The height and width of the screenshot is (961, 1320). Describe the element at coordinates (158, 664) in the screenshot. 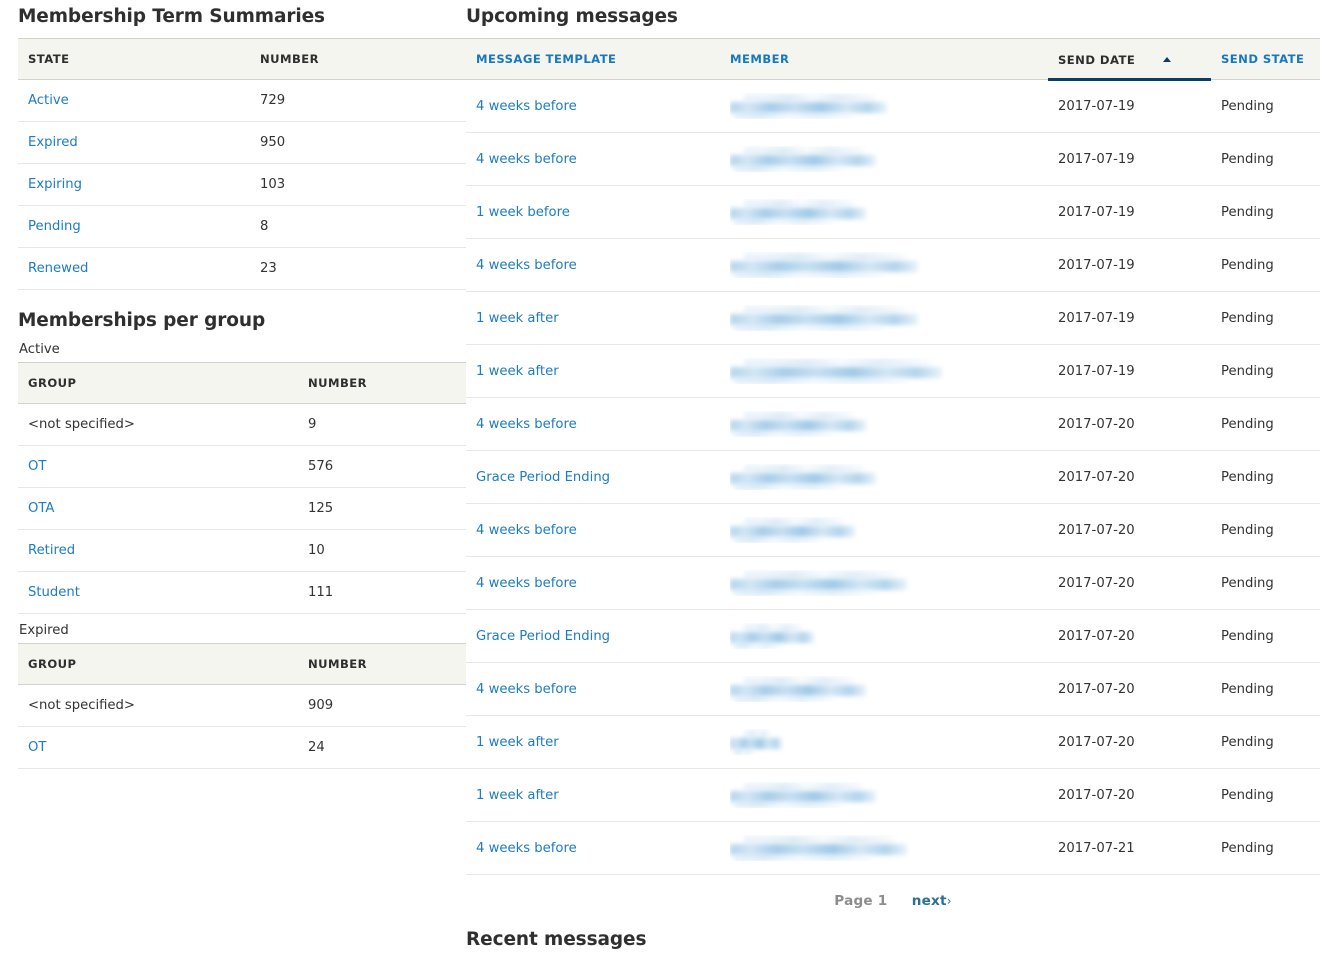

I see `column-header-group: GROUP` at that location.